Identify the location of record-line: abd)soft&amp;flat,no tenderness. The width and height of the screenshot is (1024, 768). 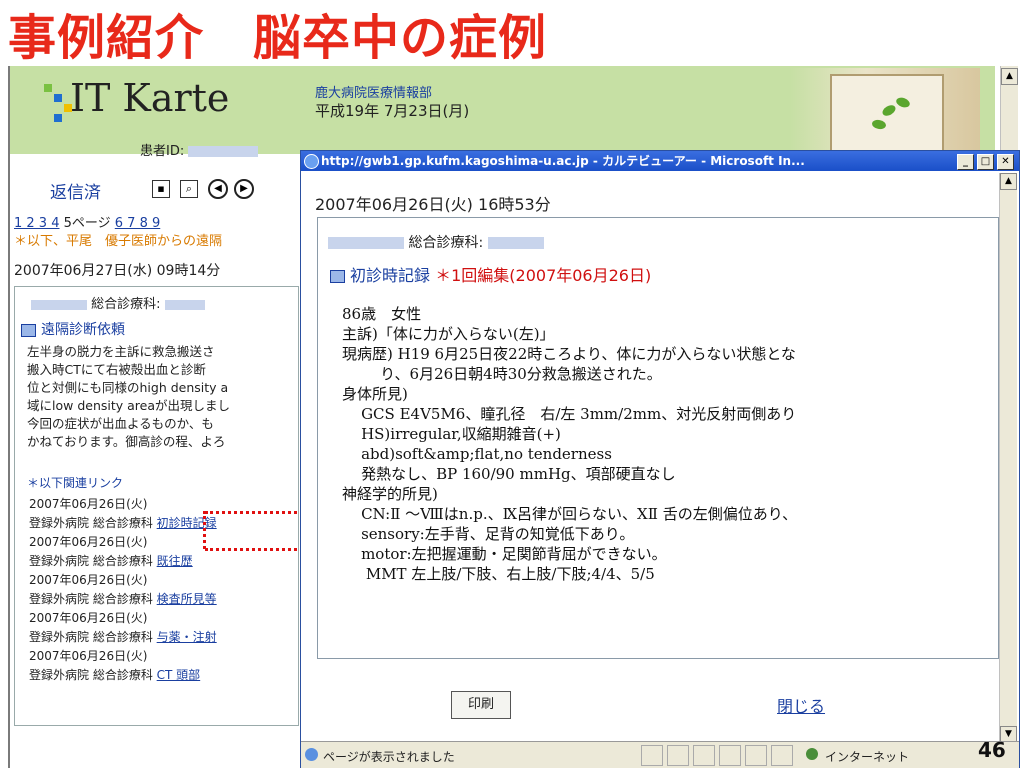
(477, 454).